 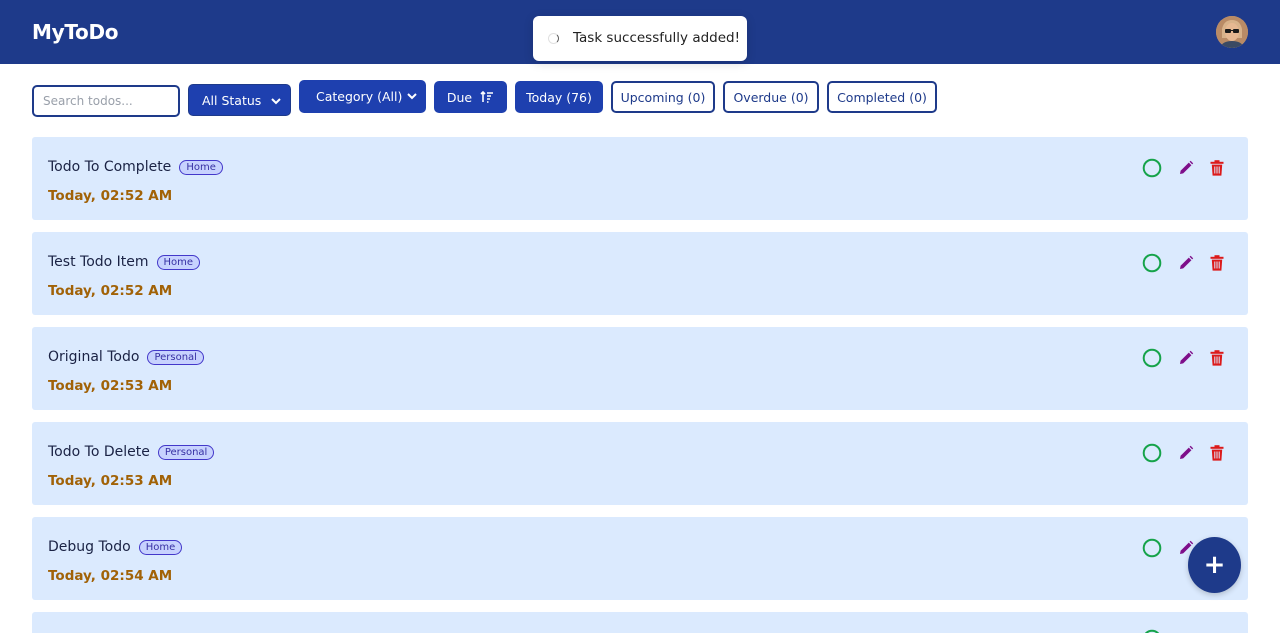 What do you see at coordinates (559, 97) in the screenshot?
I see `tab-today: Today (76)` at bounding box center [559, 97].